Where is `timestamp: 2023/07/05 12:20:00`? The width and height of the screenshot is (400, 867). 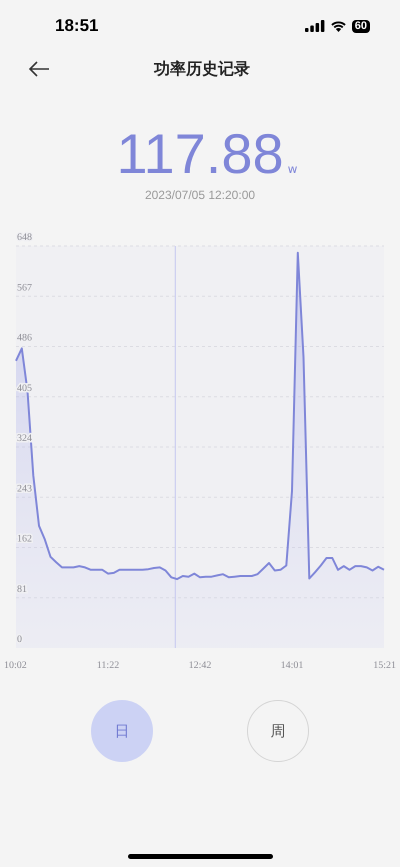 timestamp: 2023/07/05 12:20:00 is located at coordinates (200, 195).